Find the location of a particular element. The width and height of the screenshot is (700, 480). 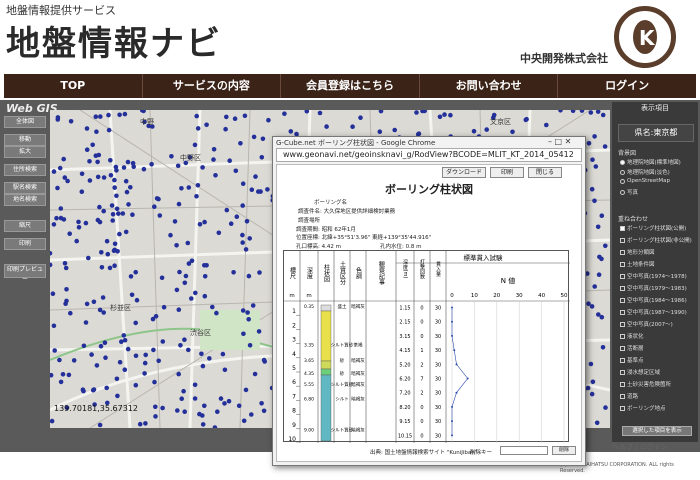

nav-services: サービスの内容 is located at coordinates (212, 86).